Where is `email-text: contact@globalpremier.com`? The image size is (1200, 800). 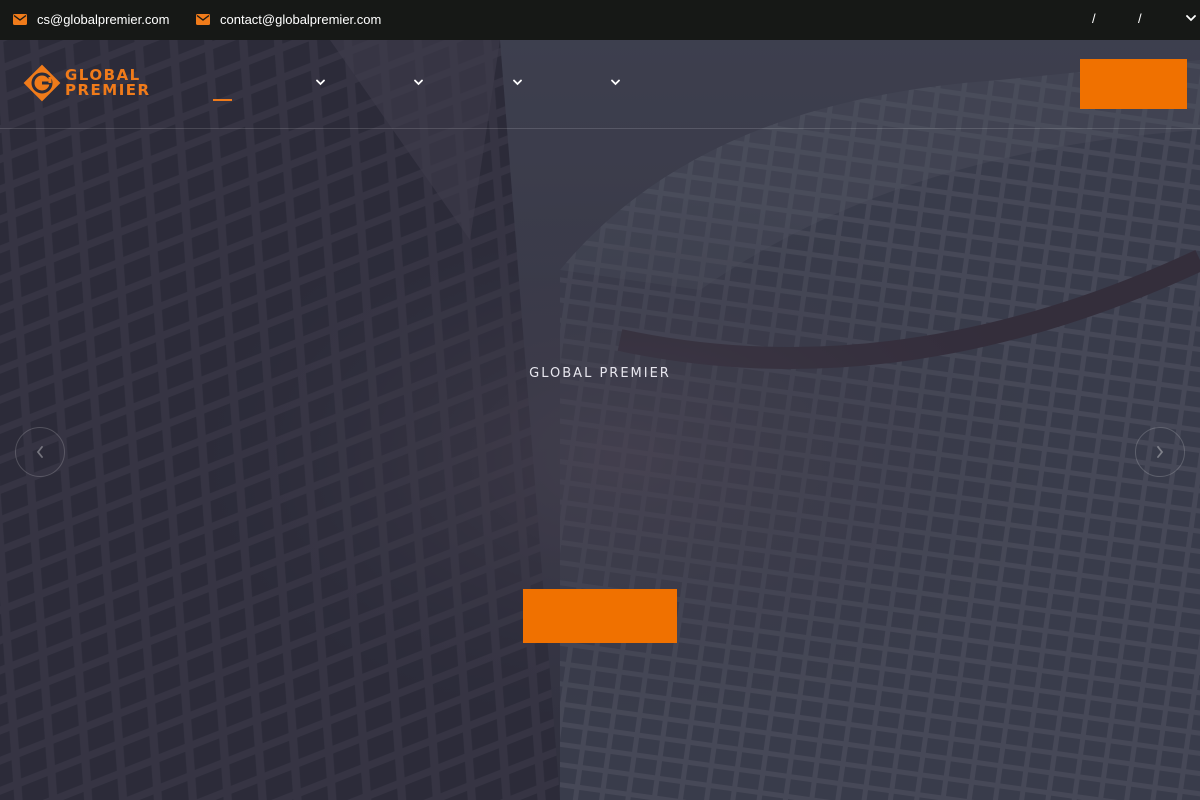
email-text: contact@globalpremier.com is located at coordinates (301, 19).